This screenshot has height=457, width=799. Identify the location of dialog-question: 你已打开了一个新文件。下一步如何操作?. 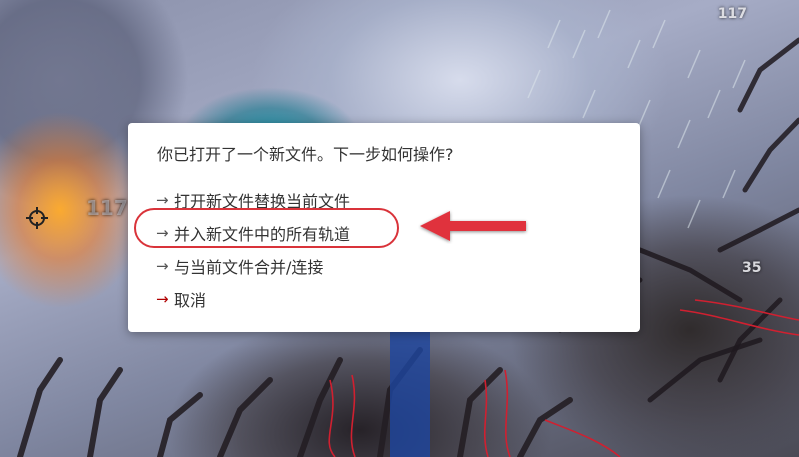
(305, 154).